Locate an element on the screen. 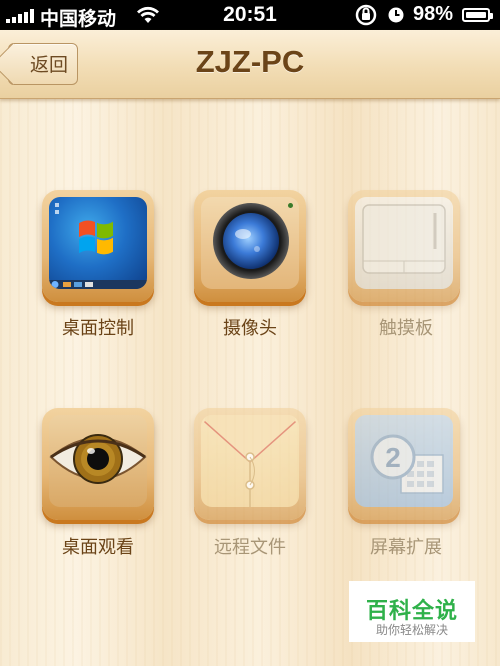 The width and height of the screenshot is (500, 666). tile-remote-files is located at coordinates (250, 464).